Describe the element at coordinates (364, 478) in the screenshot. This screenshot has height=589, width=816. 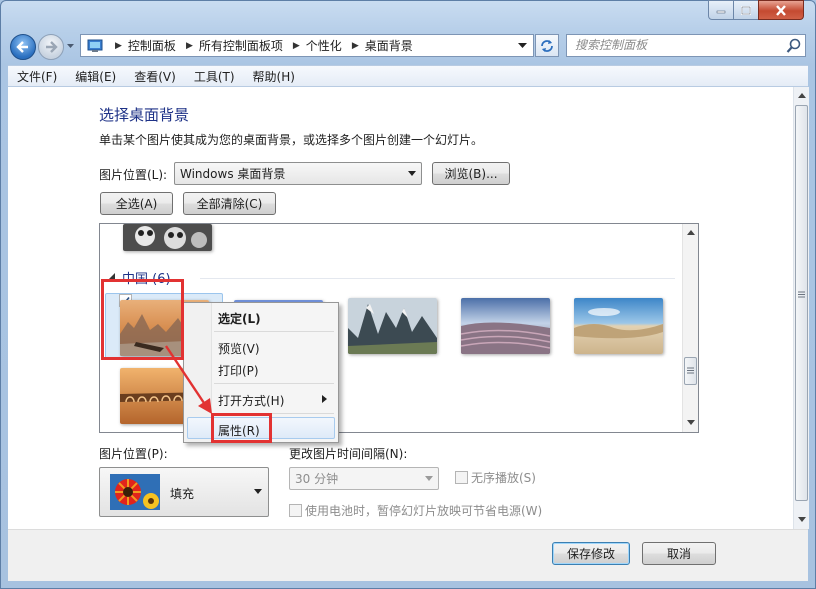
I see `interval-select: 30 分钟` at that location.